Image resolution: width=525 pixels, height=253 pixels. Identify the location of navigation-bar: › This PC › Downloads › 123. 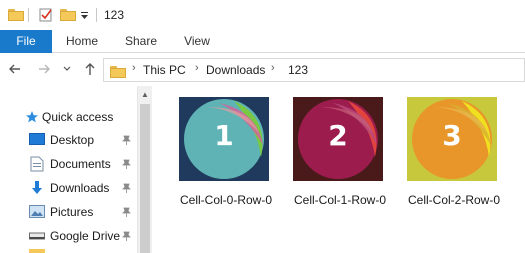
(262, 70).